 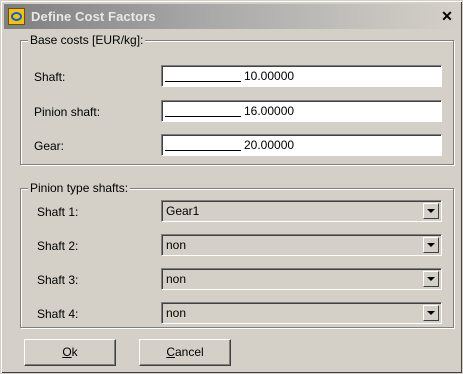 What do you see at coordinates (170, 352) in the screenshot?
I see `cancel-accel: C` at bounding box center [170, 352].